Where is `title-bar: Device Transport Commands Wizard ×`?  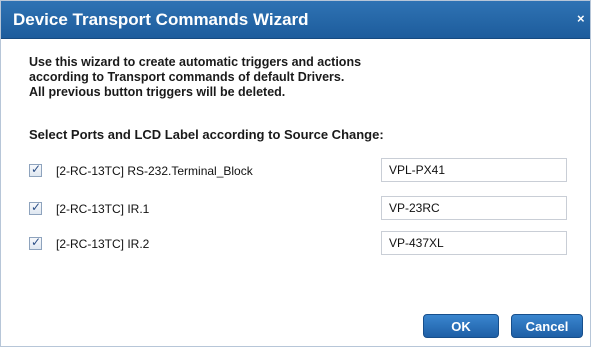 title-bar: Device Transport Commands Wizard × is located at coordinates (295, 20).